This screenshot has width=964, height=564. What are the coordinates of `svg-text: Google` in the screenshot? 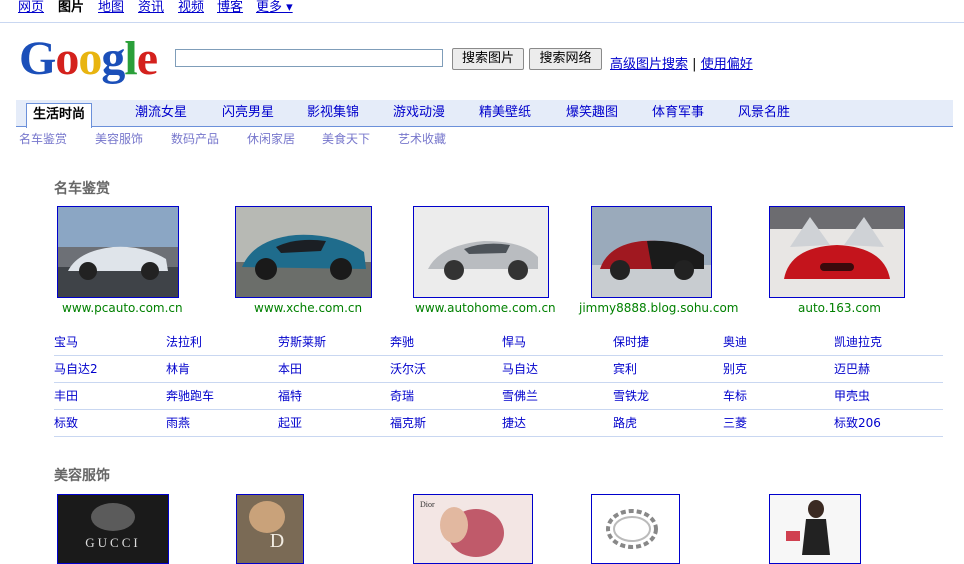 It's located at (88, 58).